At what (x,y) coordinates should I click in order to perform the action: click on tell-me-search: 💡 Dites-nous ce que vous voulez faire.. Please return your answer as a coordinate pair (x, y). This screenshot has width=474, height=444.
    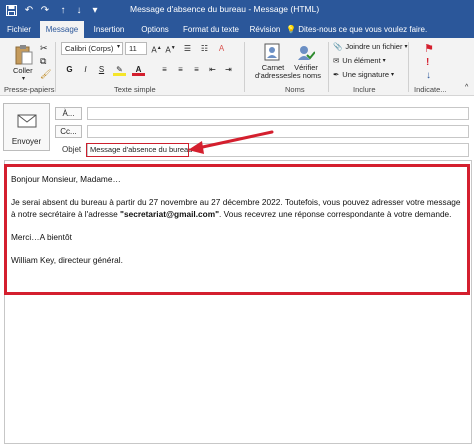
    Looking at the image, I should click on (356, 29).